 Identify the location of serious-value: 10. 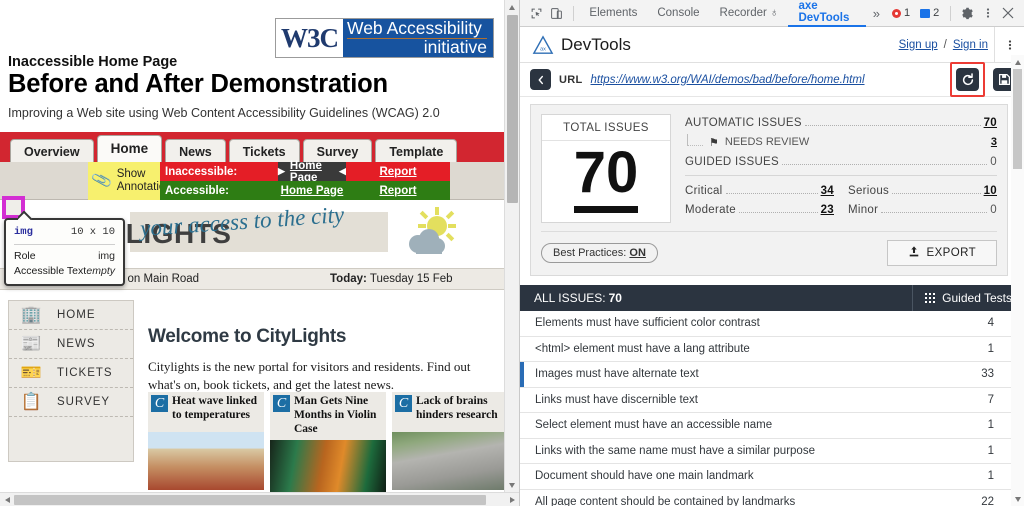
(990, 191).